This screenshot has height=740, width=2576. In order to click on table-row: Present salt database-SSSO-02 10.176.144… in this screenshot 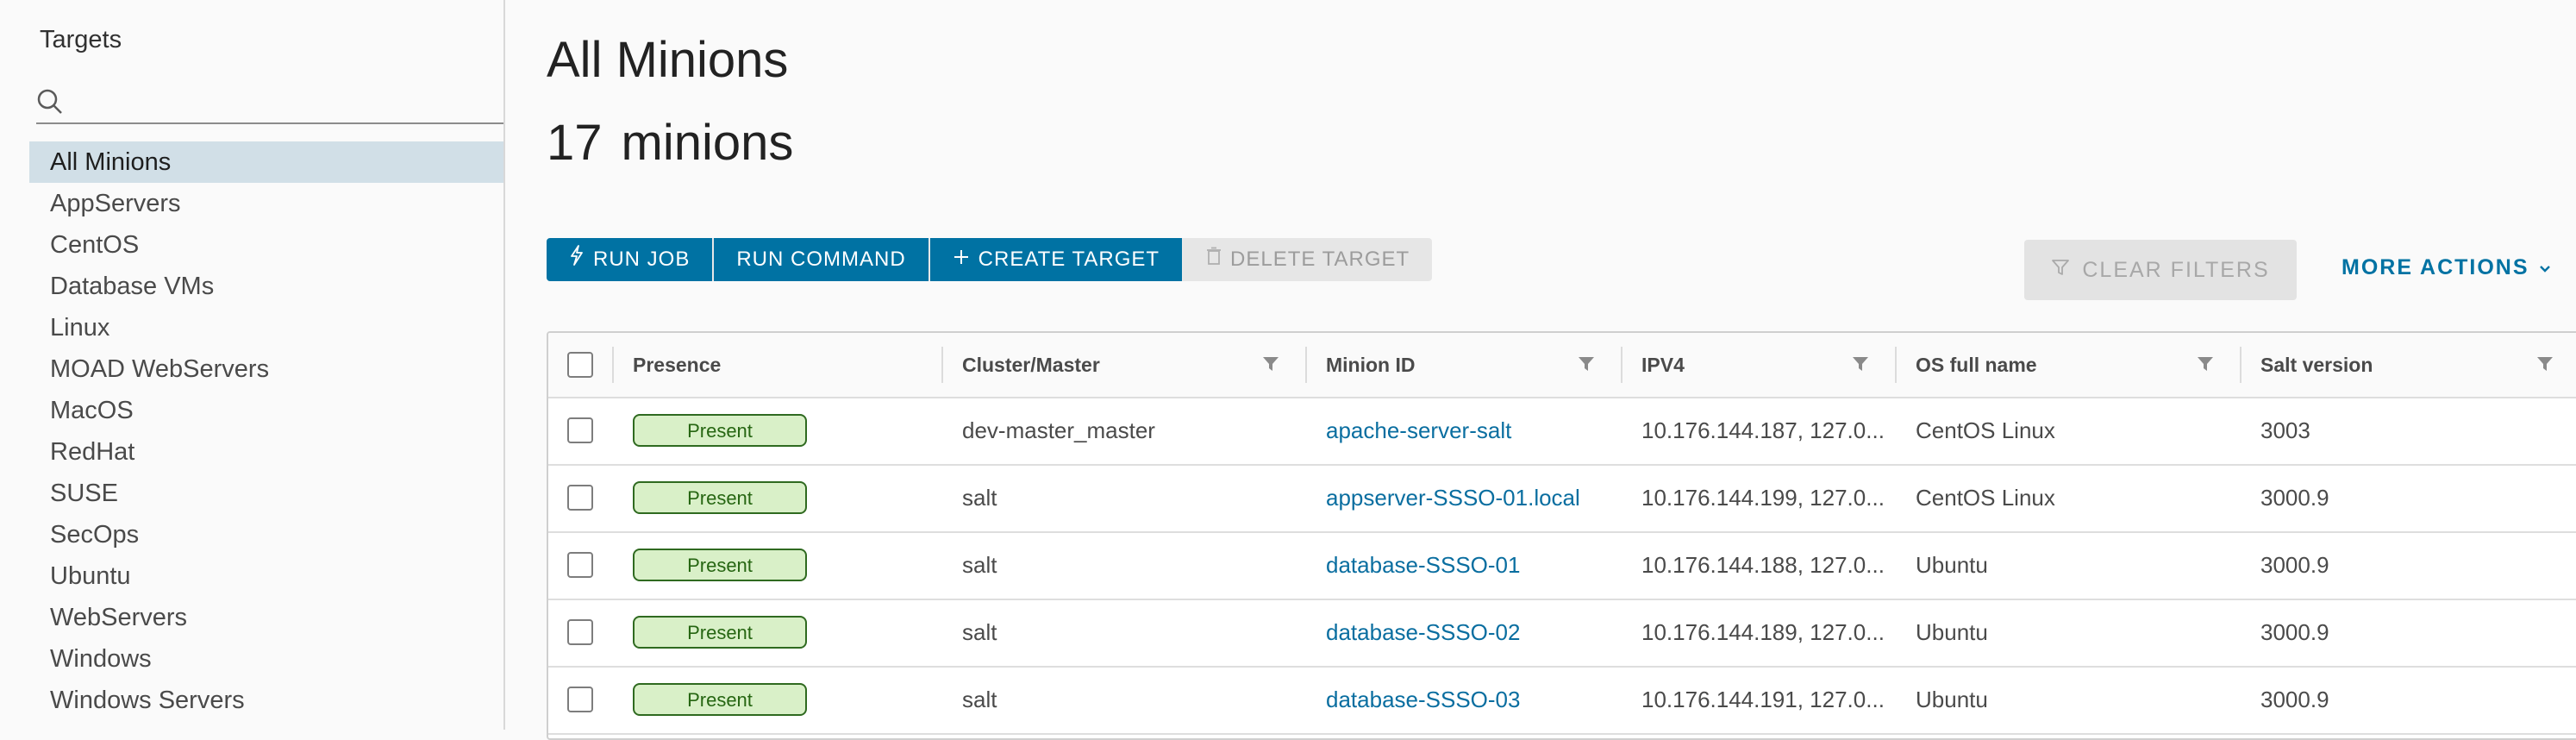, I will do `click(1562, 633)`.